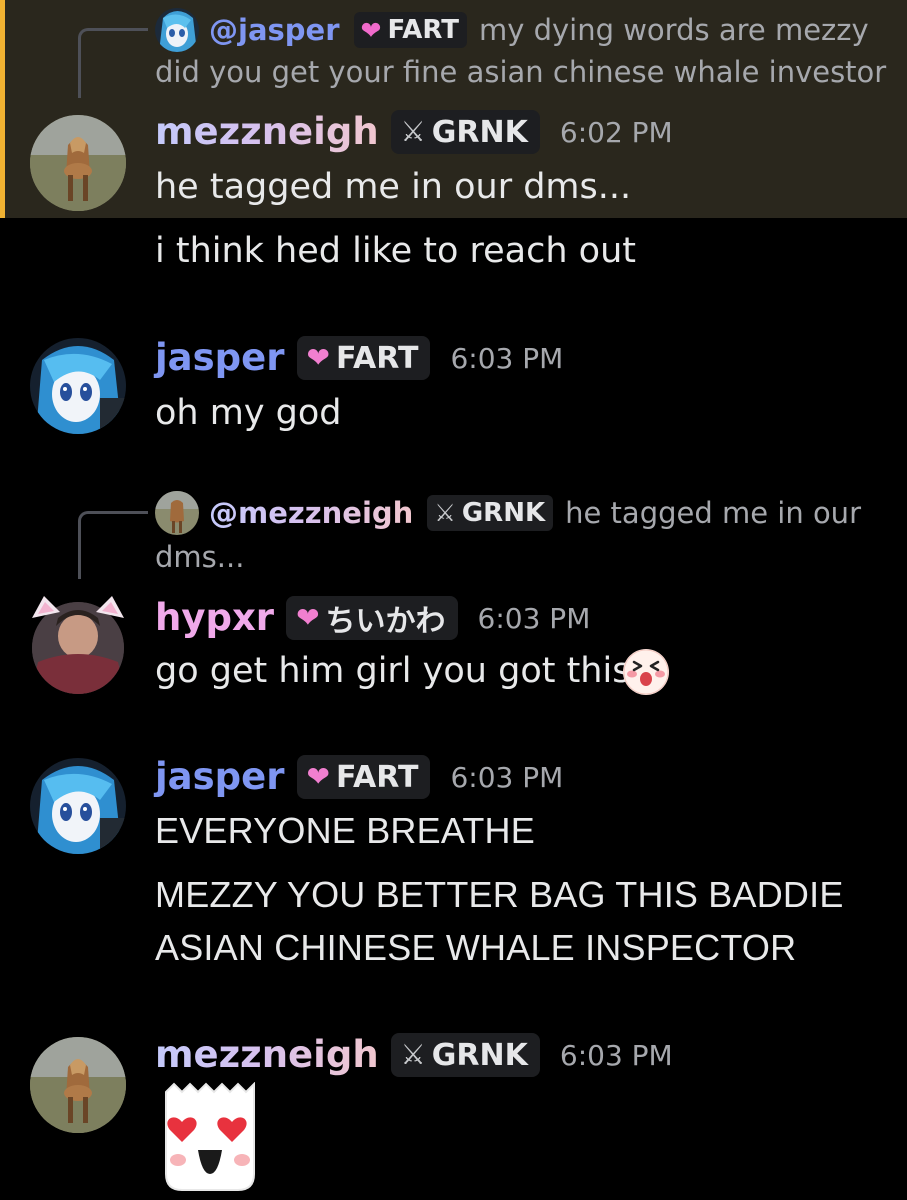  What do you see at coordinates (311, 513) in the screenshot?
I see `reply-username: @mezzneigh` at bounding box center [311, 513].